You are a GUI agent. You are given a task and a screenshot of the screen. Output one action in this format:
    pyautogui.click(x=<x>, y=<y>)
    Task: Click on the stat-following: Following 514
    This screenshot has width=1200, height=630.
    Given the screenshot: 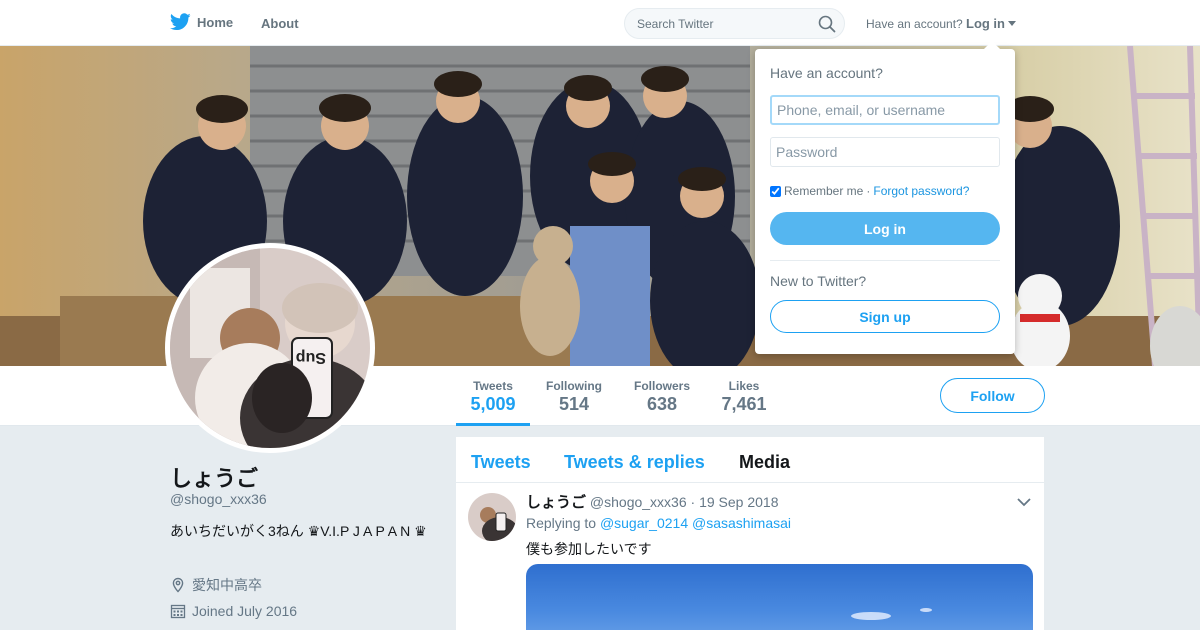 What is the action you would take?
    pyautogui.click(x=574, y=396)
    